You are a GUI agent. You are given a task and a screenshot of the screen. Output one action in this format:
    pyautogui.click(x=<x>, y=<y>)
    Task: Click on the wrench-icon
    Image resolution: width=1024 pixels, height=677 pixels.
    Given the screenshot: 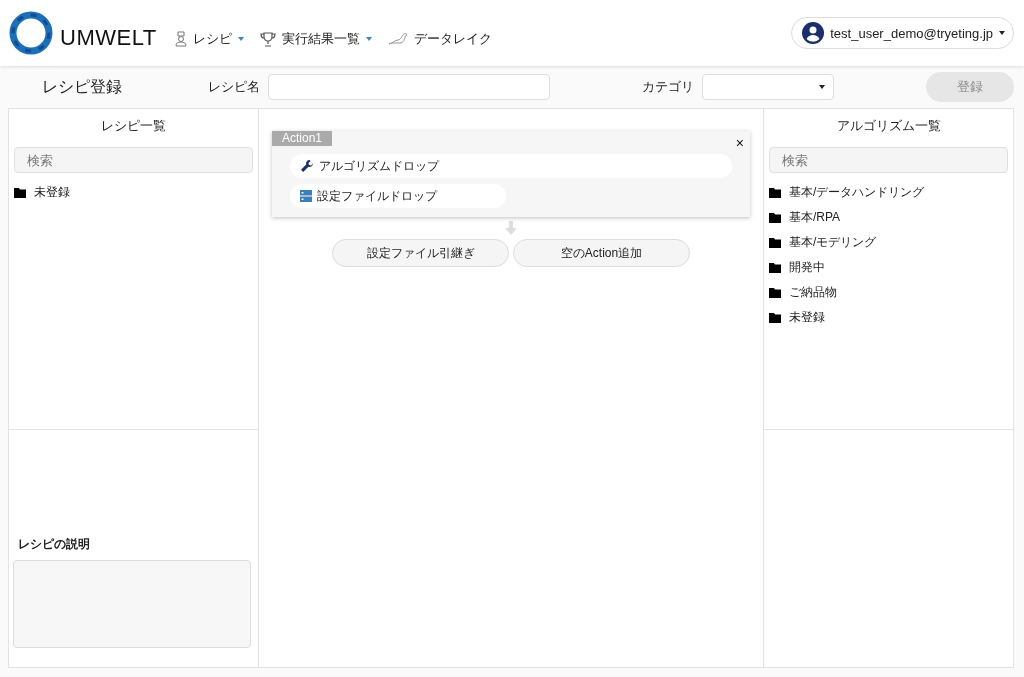 What is the action you would take?
    pyautogui.click(x=307, y=166)
    